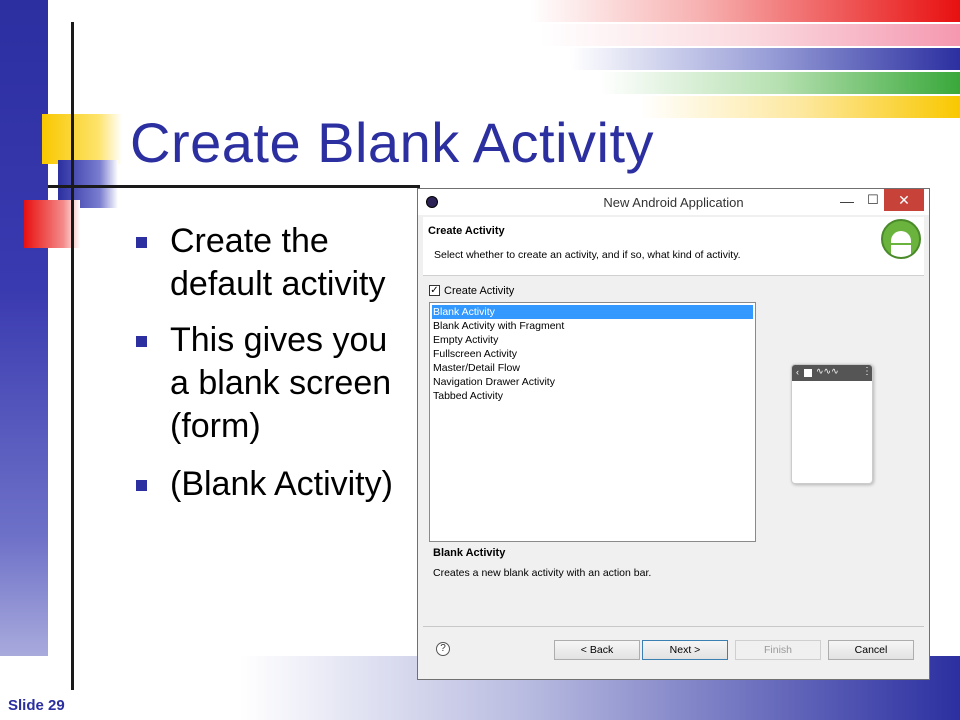 The height and width of the screenshot is (720, 960). I want to click on window-titlebar: New Android Application — ☐ ✕, so click(673, 202).